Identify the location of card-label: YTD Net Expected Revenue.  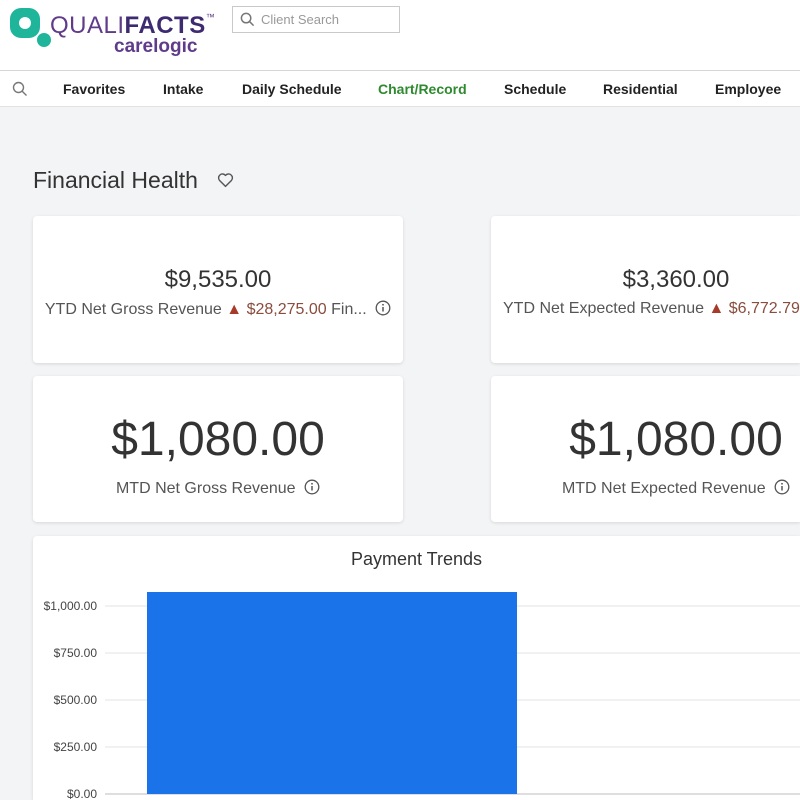
(603, 308).